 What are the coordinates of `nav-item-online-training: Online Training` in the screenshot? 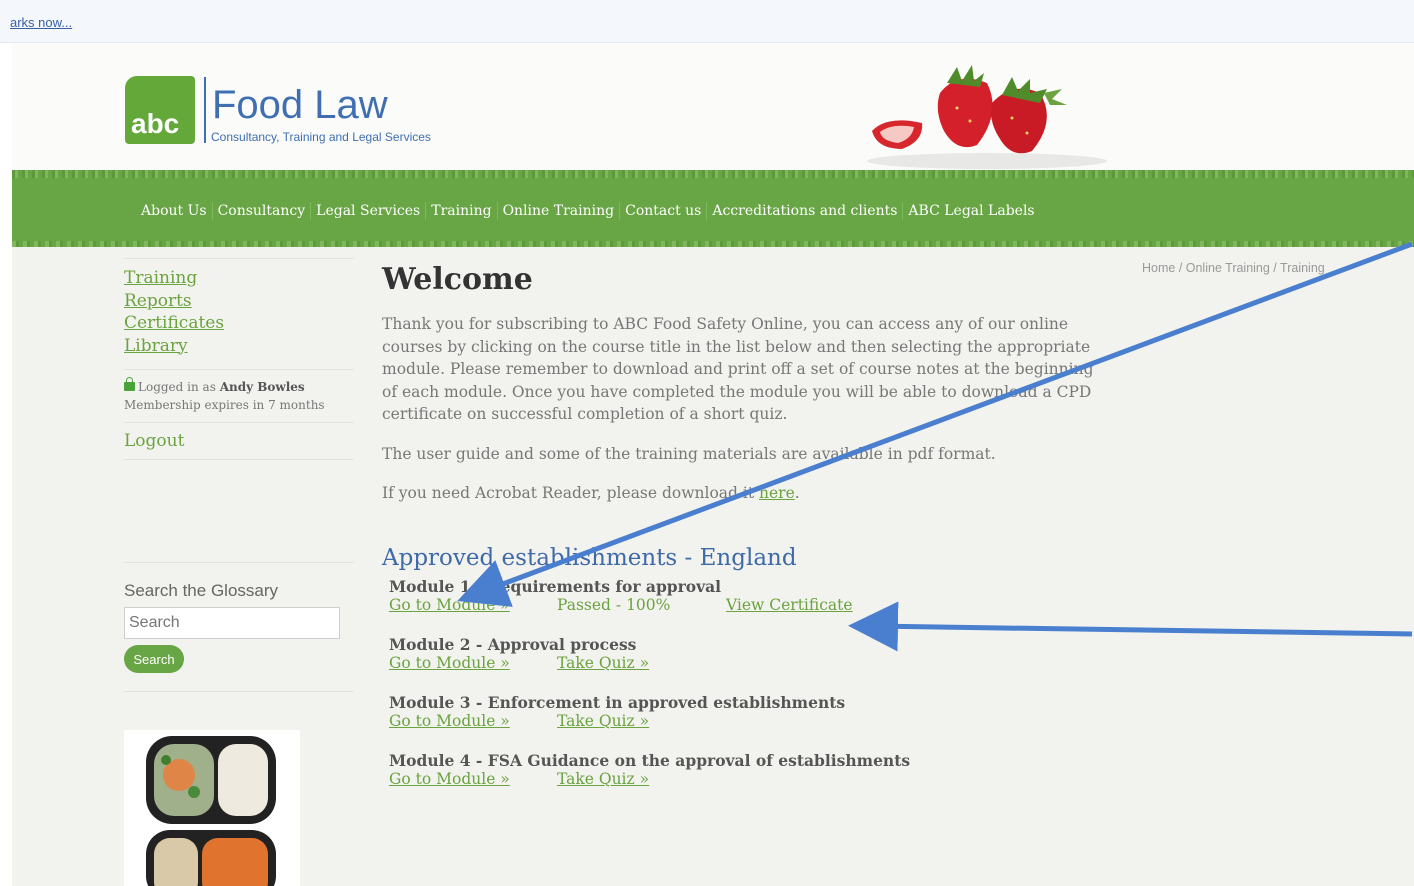 It's located at (559, 211).